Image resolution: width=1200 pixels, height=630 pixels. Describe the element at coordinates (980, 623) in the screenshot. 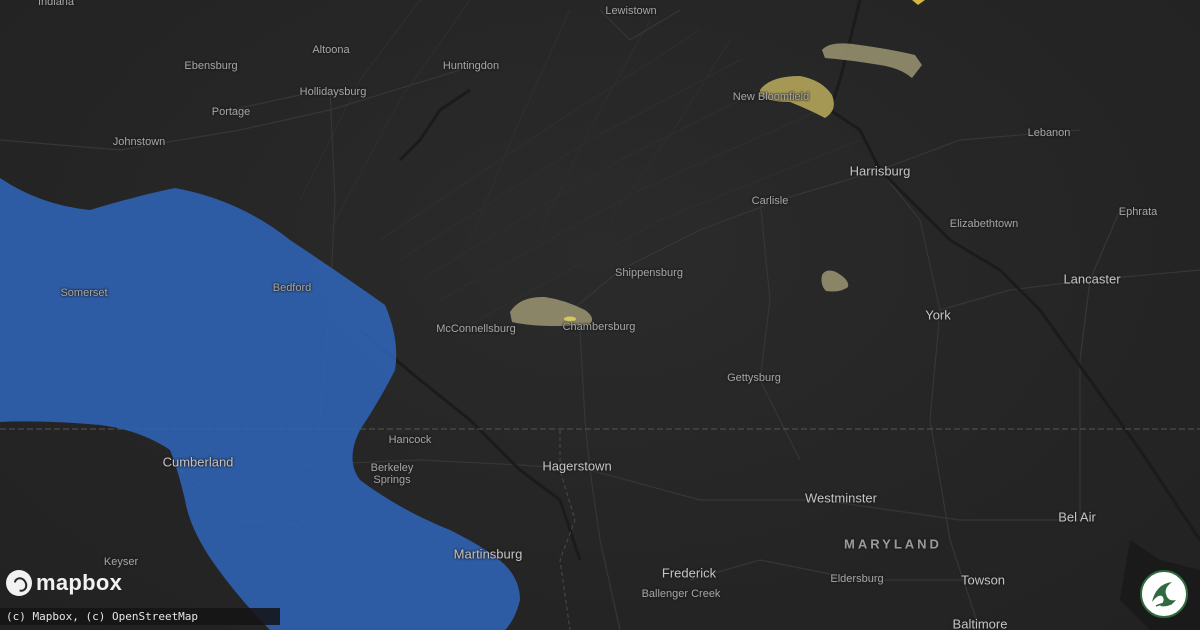

I see `place-baltimore: Baltimore` at that location.